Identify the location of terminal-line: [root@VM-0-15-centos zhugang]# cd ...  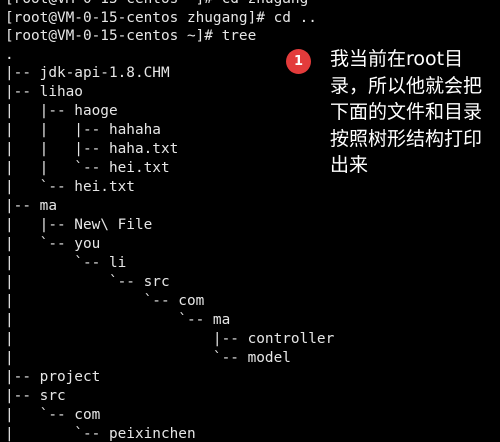
(161, 18).